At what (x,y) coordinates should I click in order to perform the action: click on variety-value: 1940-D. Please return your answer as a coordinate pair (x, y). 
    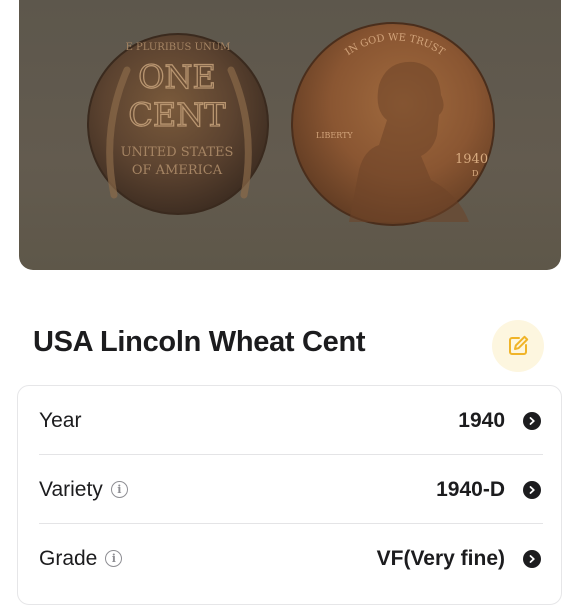
    Looking at the image, I should click on (470, 489).